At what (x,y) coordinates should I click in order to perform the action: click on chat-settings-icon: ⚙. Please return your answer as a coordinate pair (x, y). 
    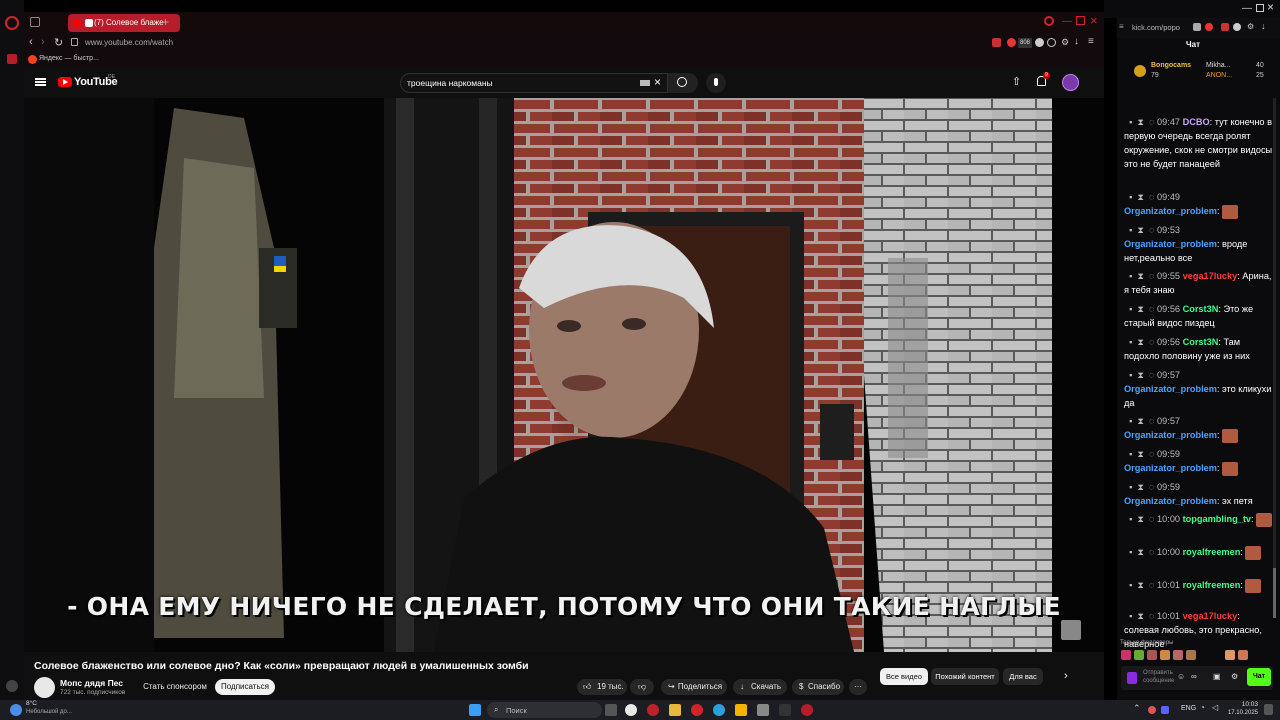
    Looking at the image, I should click on (1234, 676).